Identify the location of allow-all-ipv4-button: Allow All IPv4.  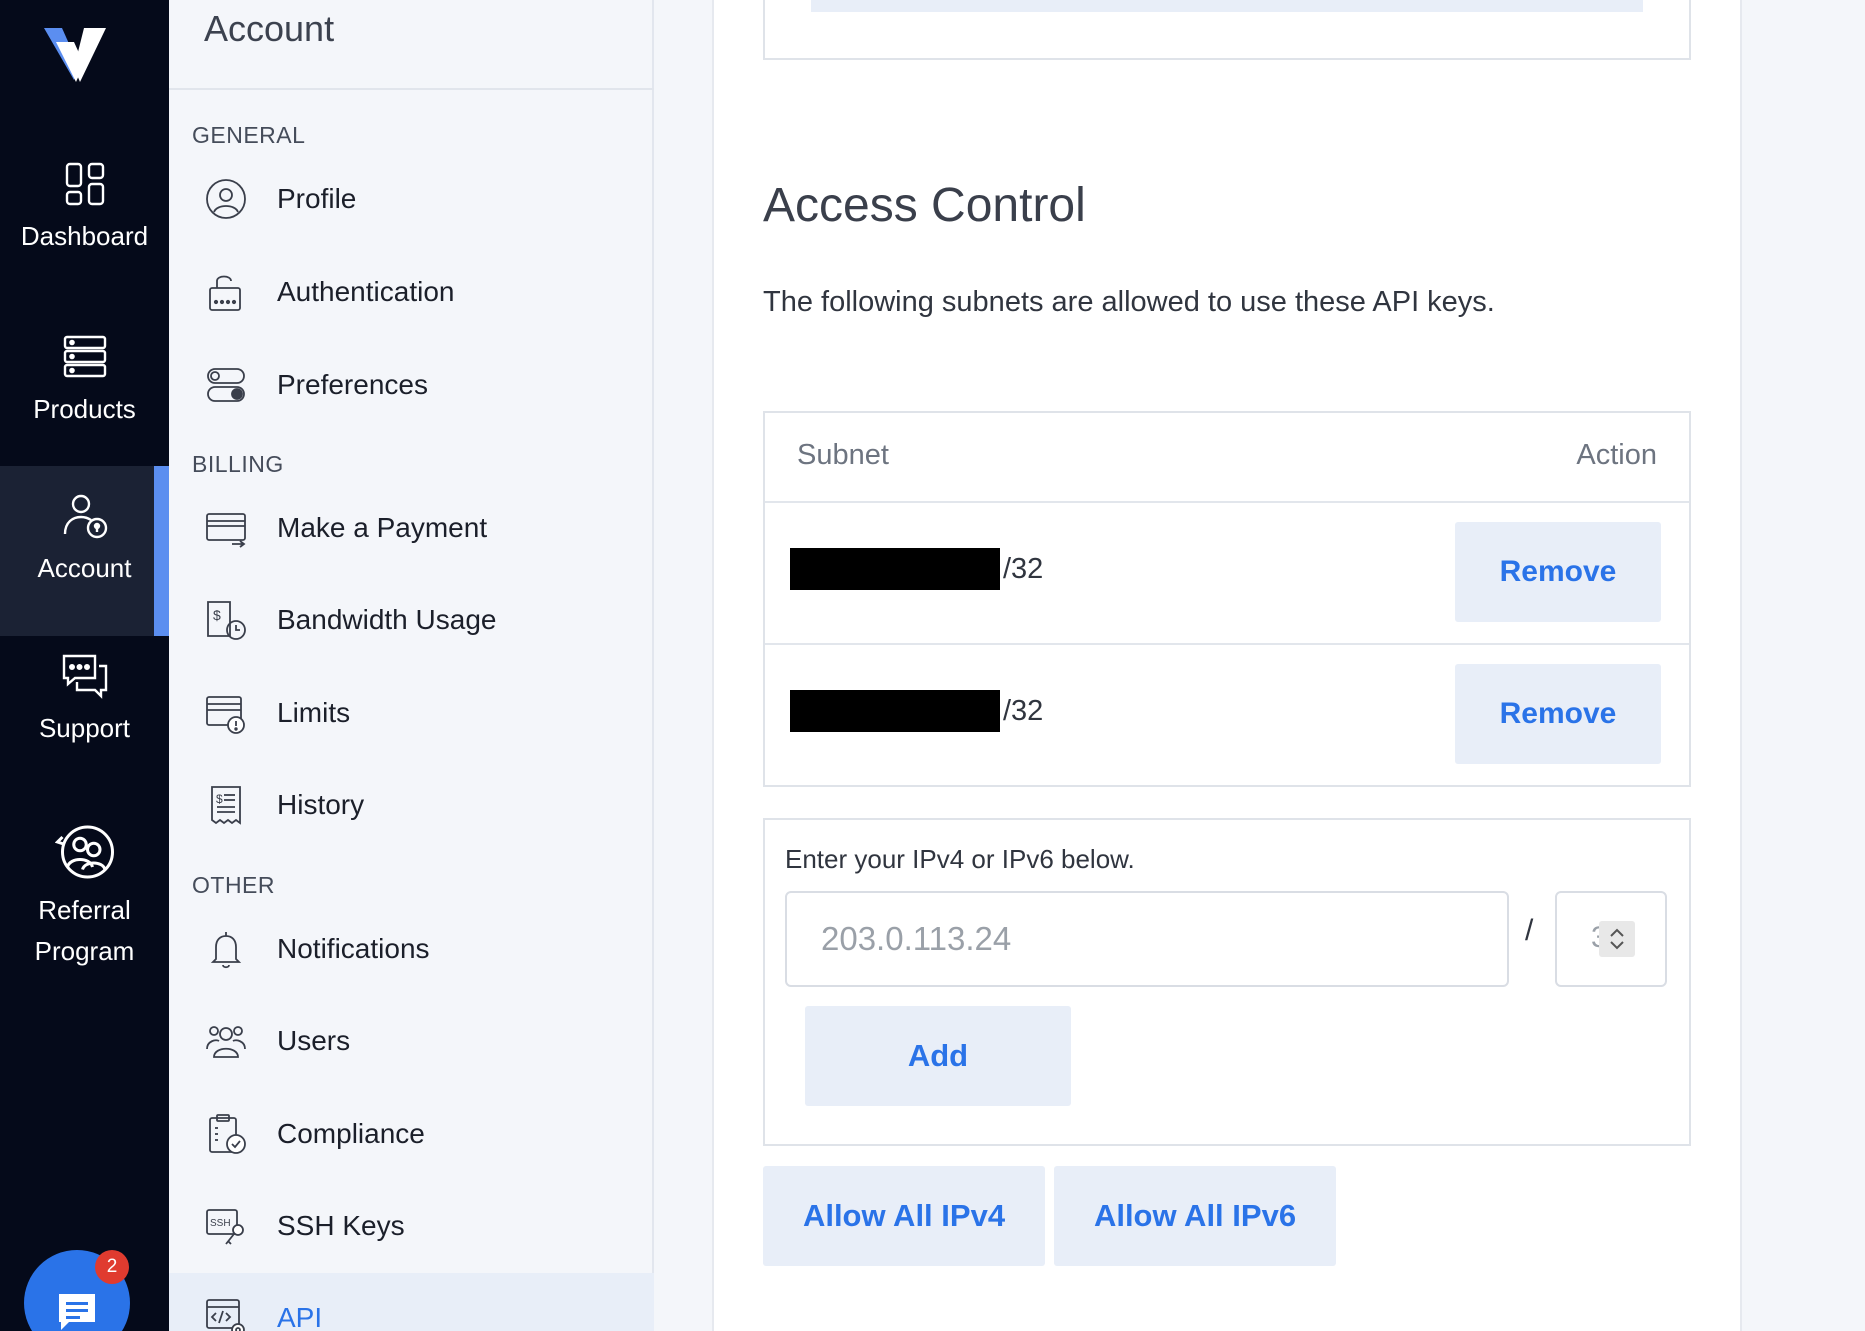
(904, 1216).